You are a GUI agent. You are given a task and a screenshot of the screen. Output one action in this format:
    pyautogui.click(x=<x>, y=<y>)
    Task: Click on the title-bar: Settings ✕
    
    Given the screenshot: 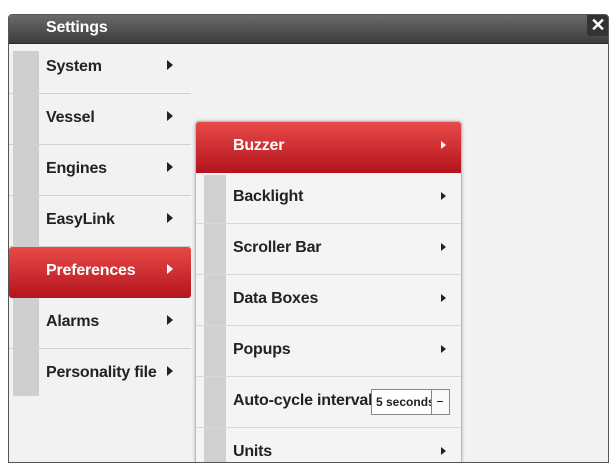 What is the action you would take?
    pyautogui.click(x=308, y=29)
    